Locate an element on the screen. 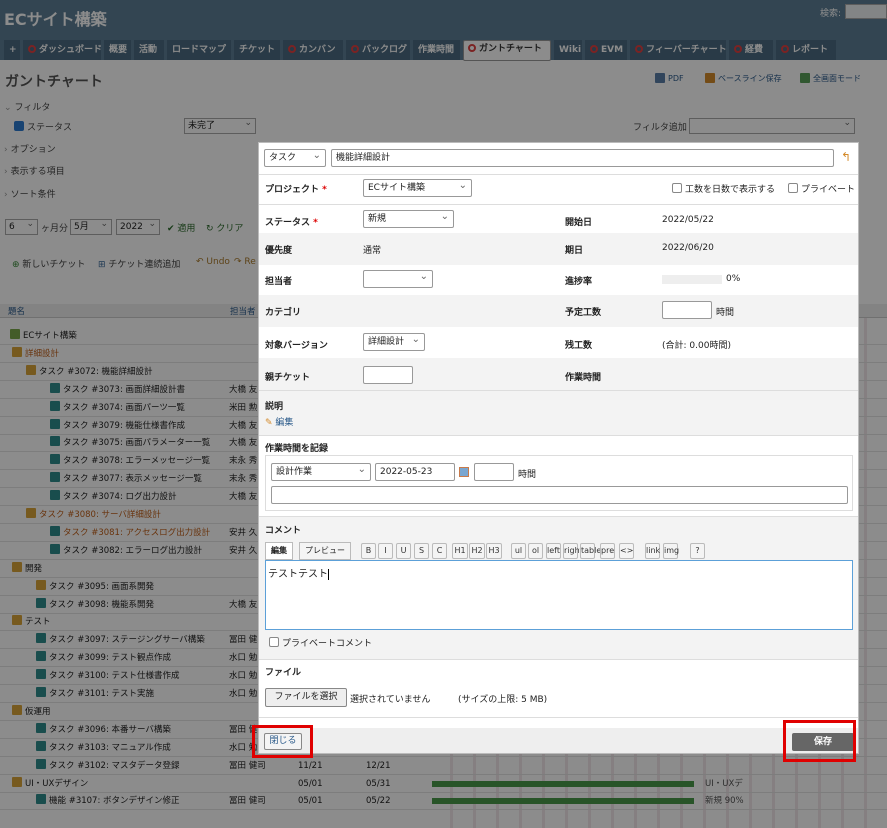  bold-icon: B is located at coordinates (368, 551).